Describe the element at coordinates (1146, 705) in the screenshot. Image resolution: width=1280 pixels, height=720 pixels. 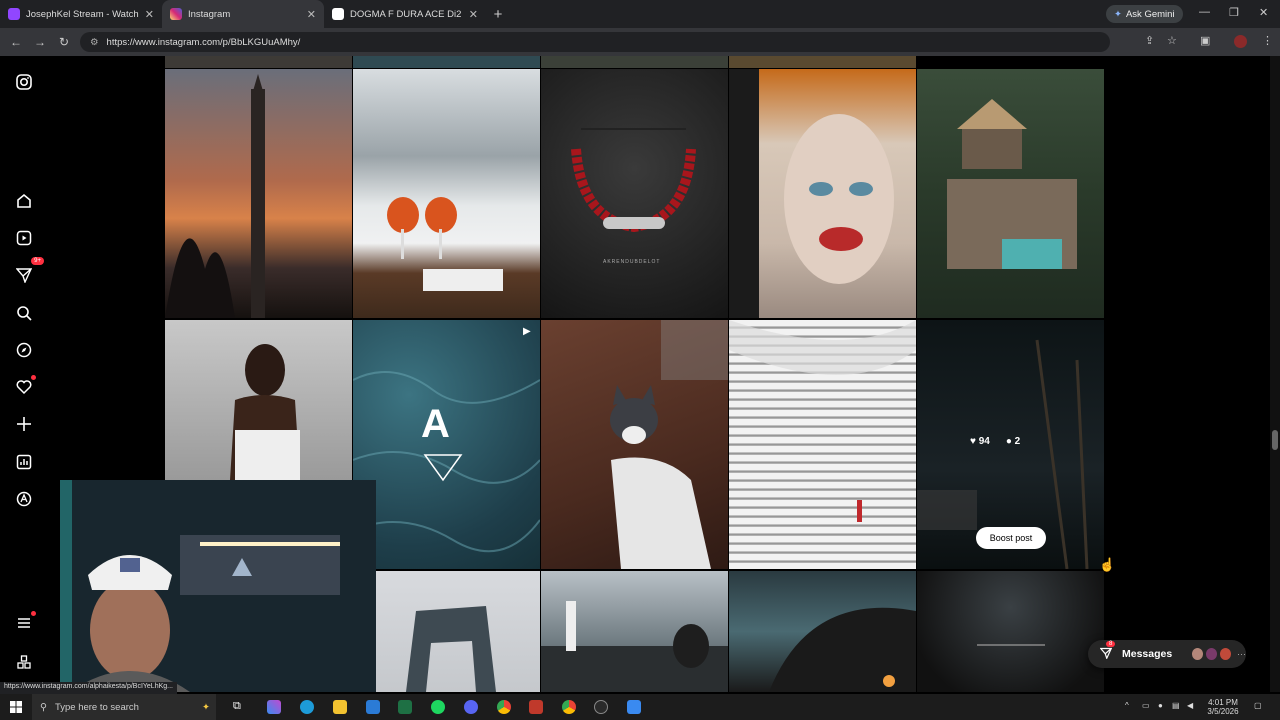
I see `tray-app-icon: ▭` at that location.